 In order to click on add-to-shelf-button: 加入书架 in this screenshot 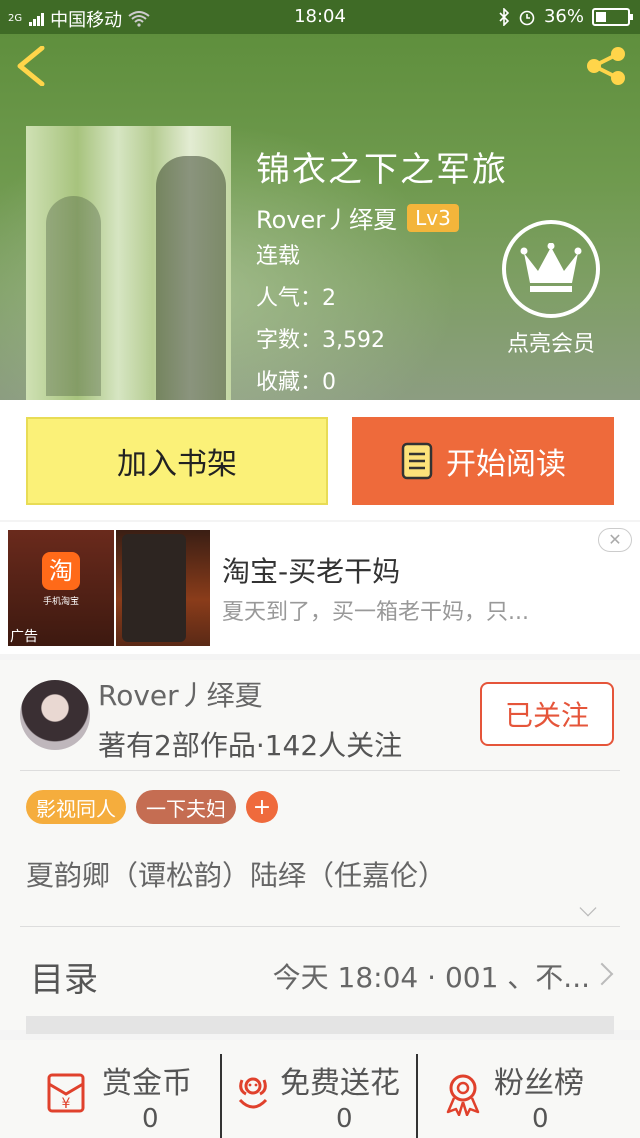, I will do `click(177, 461)`.